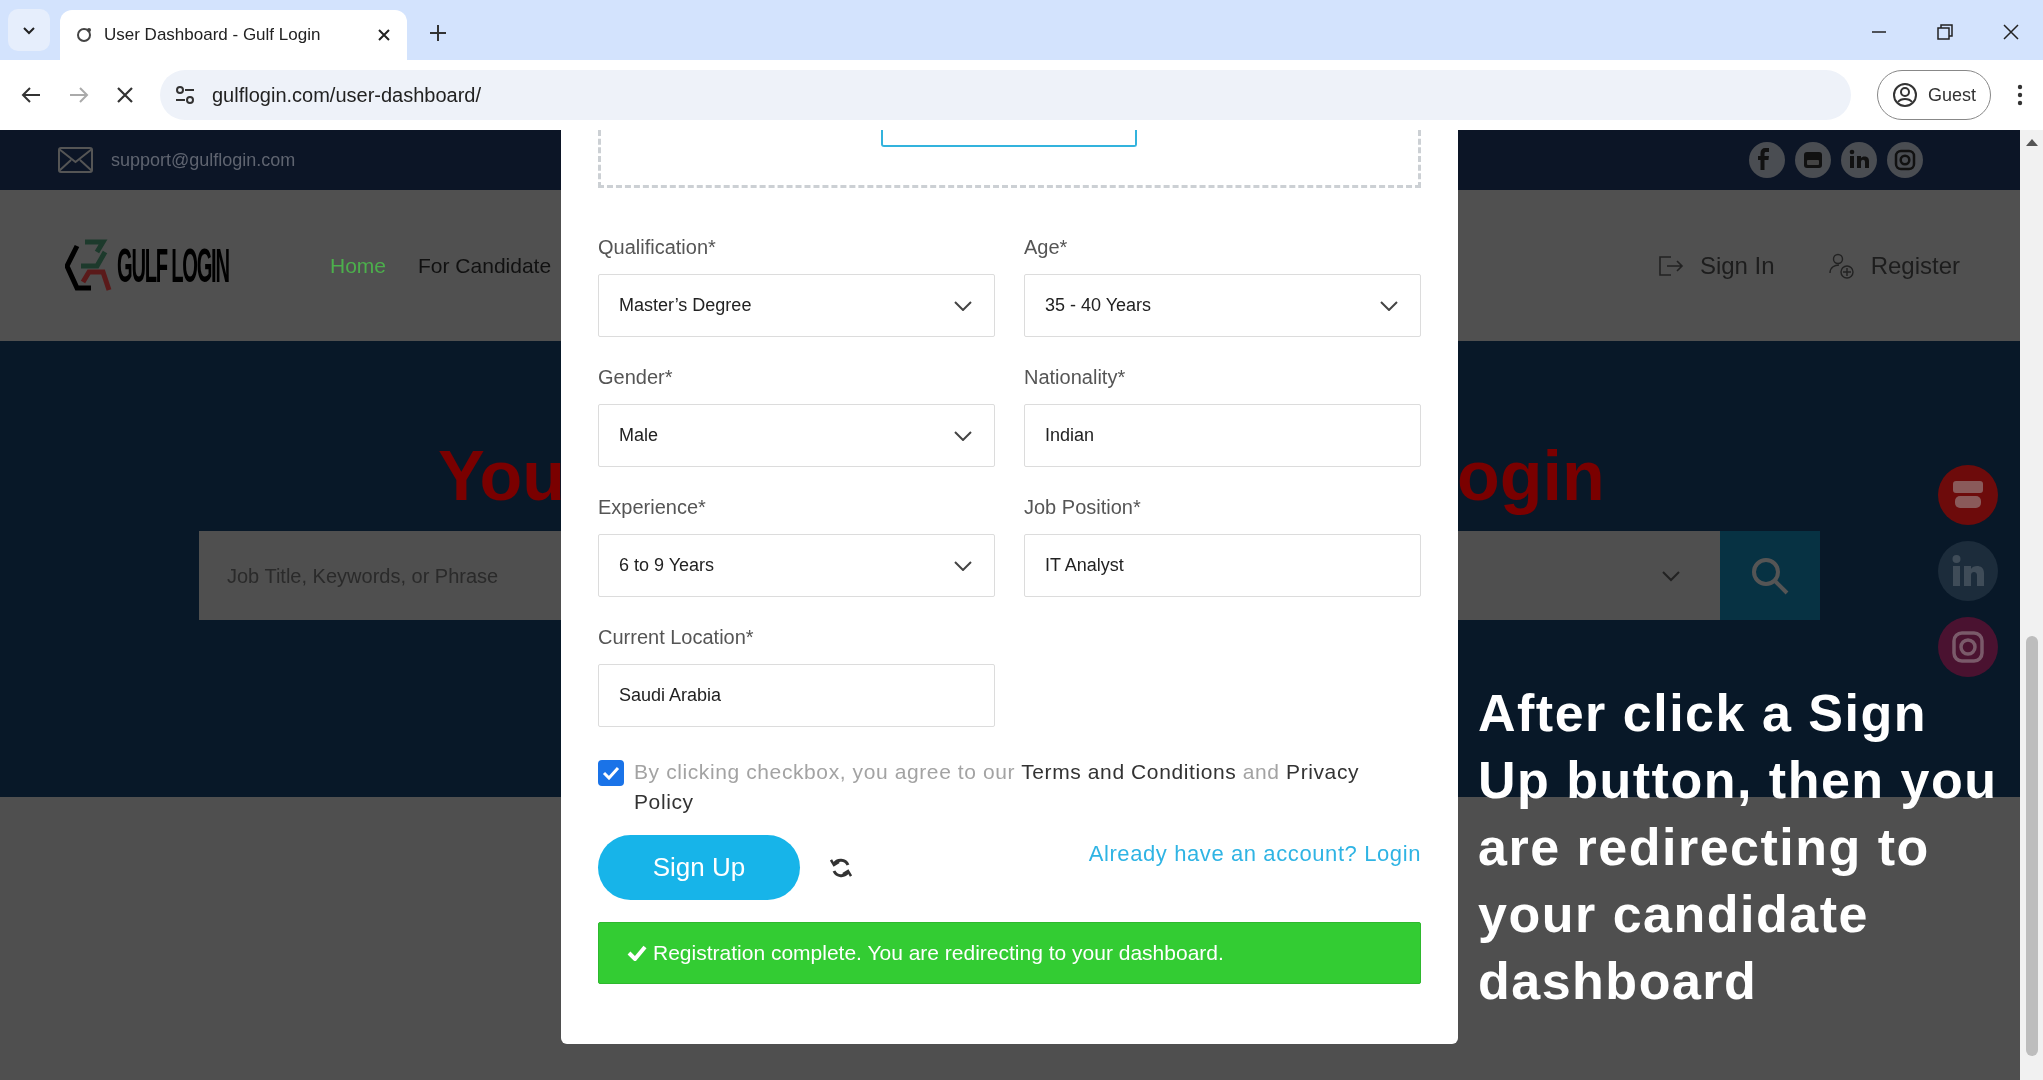 Image resolution: width=2043 pixels, height=1080 pixels. What do you see at coordinates (1009, 138) in the screenshot?
I see `outlined-button` at bounding box center [1009, 138].